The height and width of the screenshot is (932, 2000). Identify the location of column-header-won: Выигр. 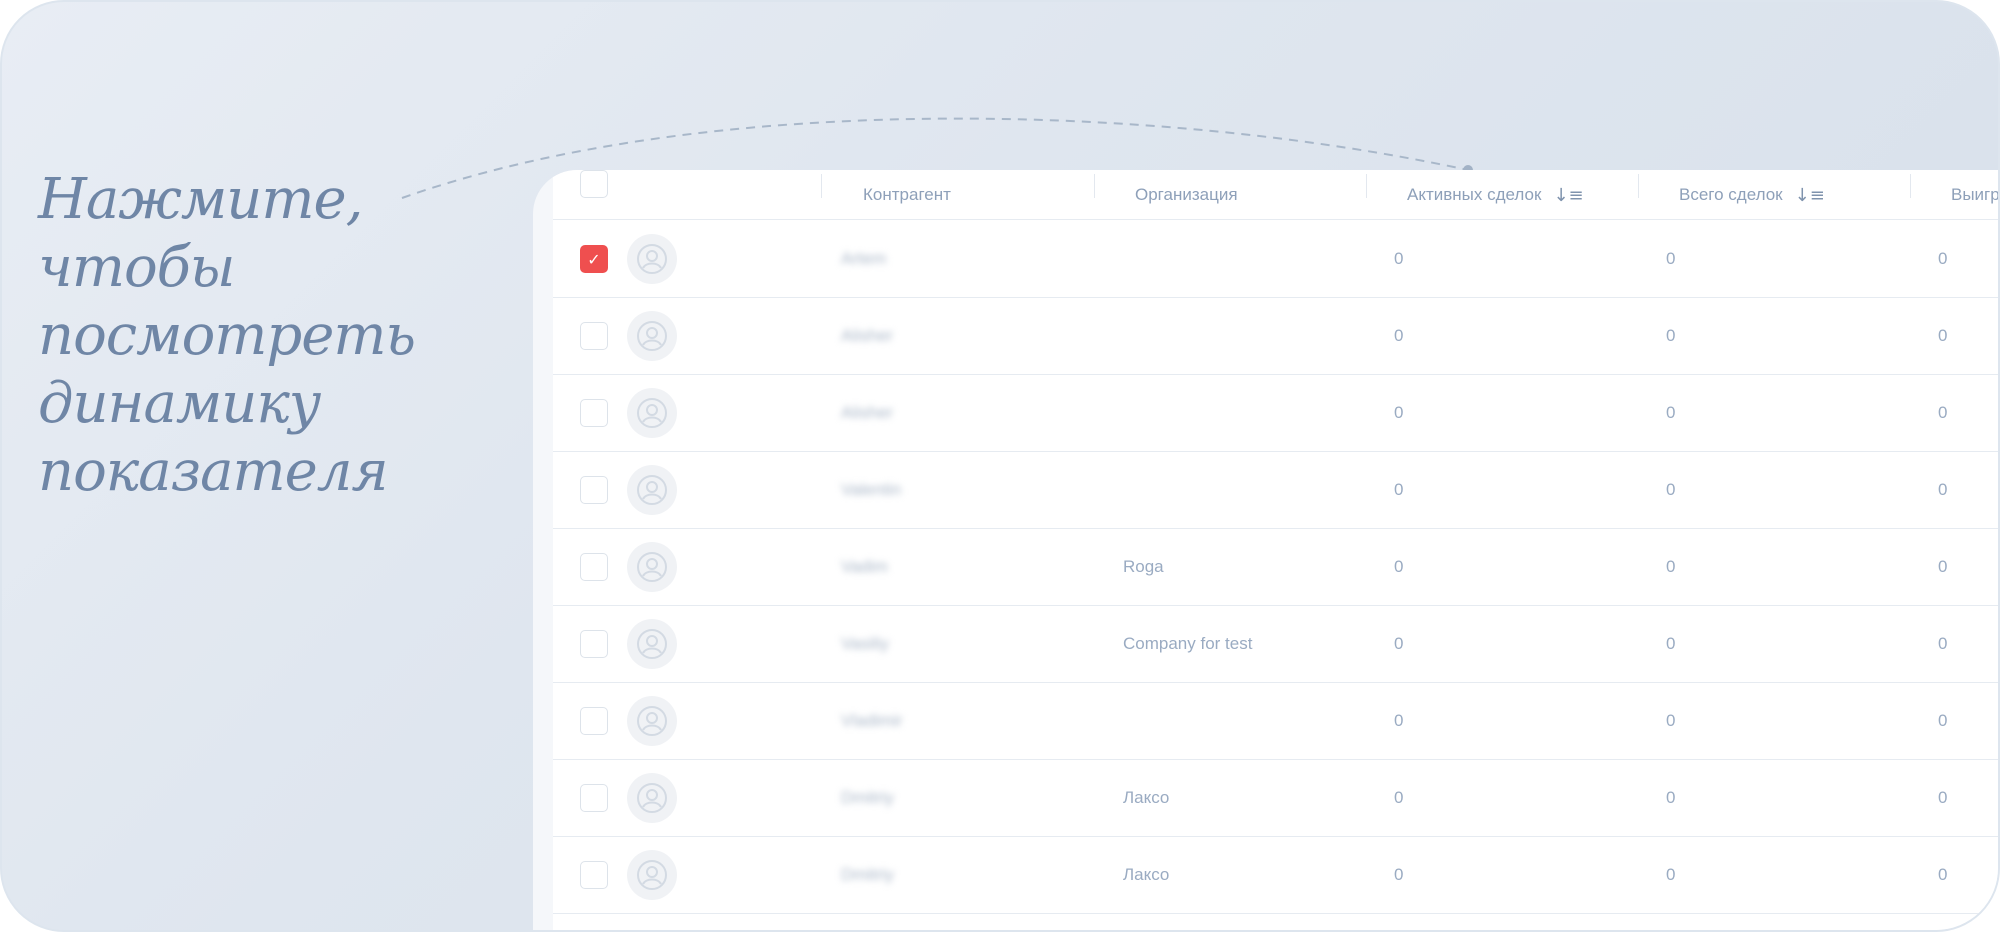
(1975, 195).